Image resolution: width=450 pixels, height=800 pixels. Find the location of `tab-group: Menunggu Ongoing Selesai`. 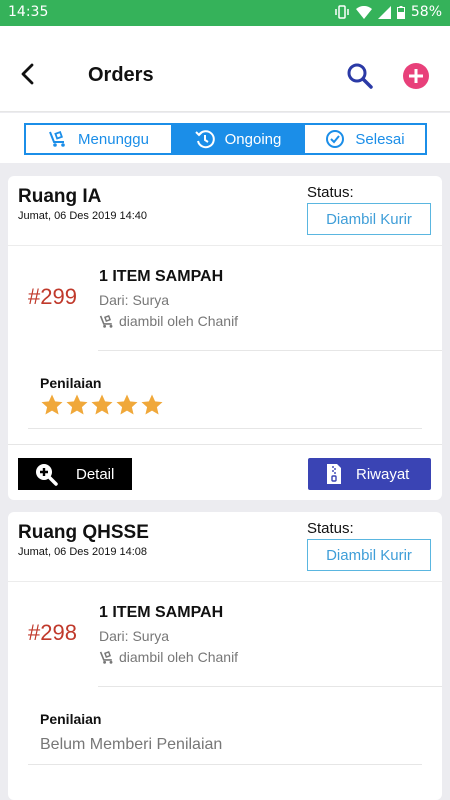

tab-group: Menunggu Ongoing Selesai is located at coordinates (225, 139).